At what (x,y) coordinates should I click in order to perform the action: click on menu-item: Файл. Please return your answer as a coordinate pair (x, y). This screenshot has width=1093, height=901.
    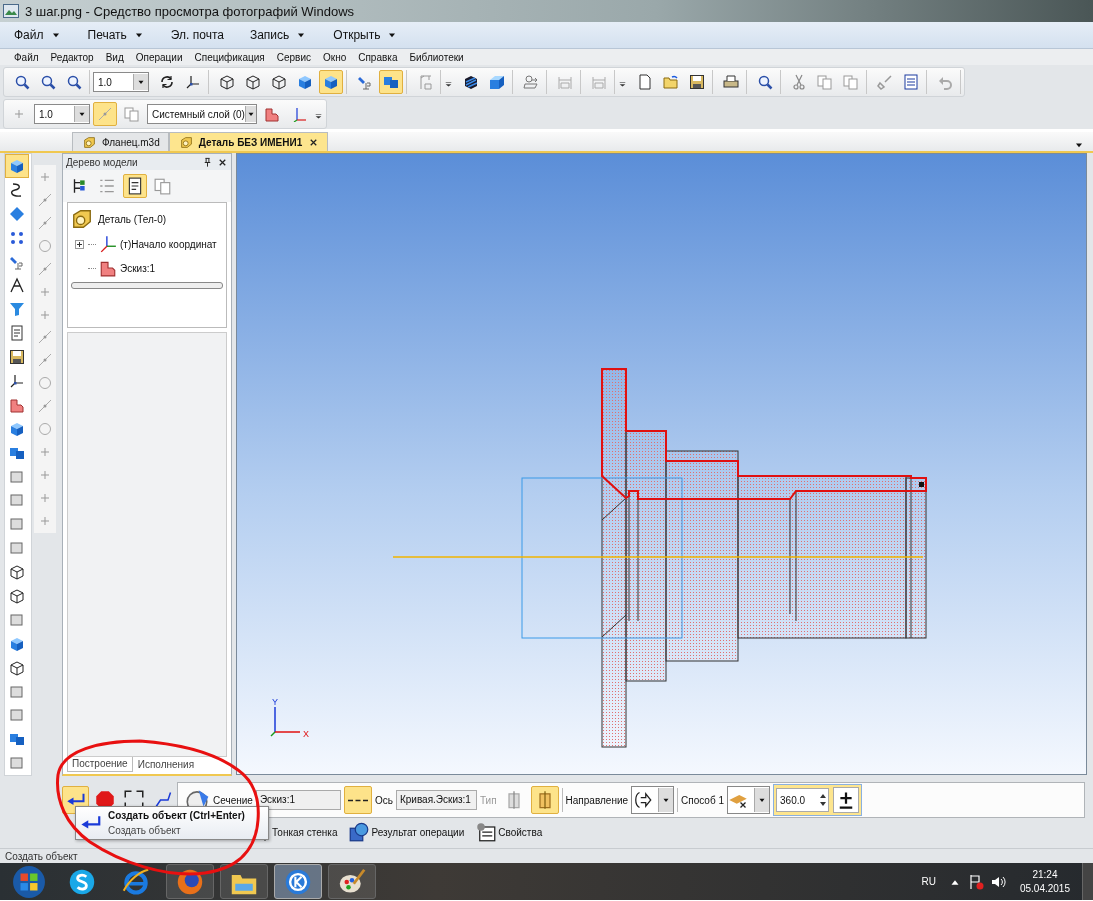
    Looking at the image, I should click on (26, 57).